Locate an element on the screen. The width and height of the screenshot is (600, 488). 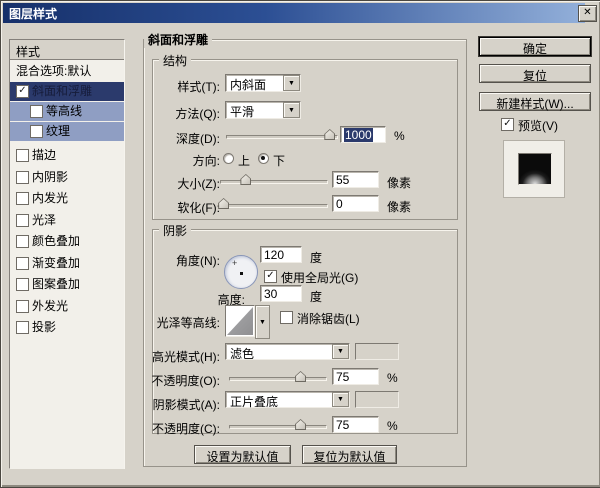
sidebar-item-10: 图案叠加 is located at coordinates (67, 284).